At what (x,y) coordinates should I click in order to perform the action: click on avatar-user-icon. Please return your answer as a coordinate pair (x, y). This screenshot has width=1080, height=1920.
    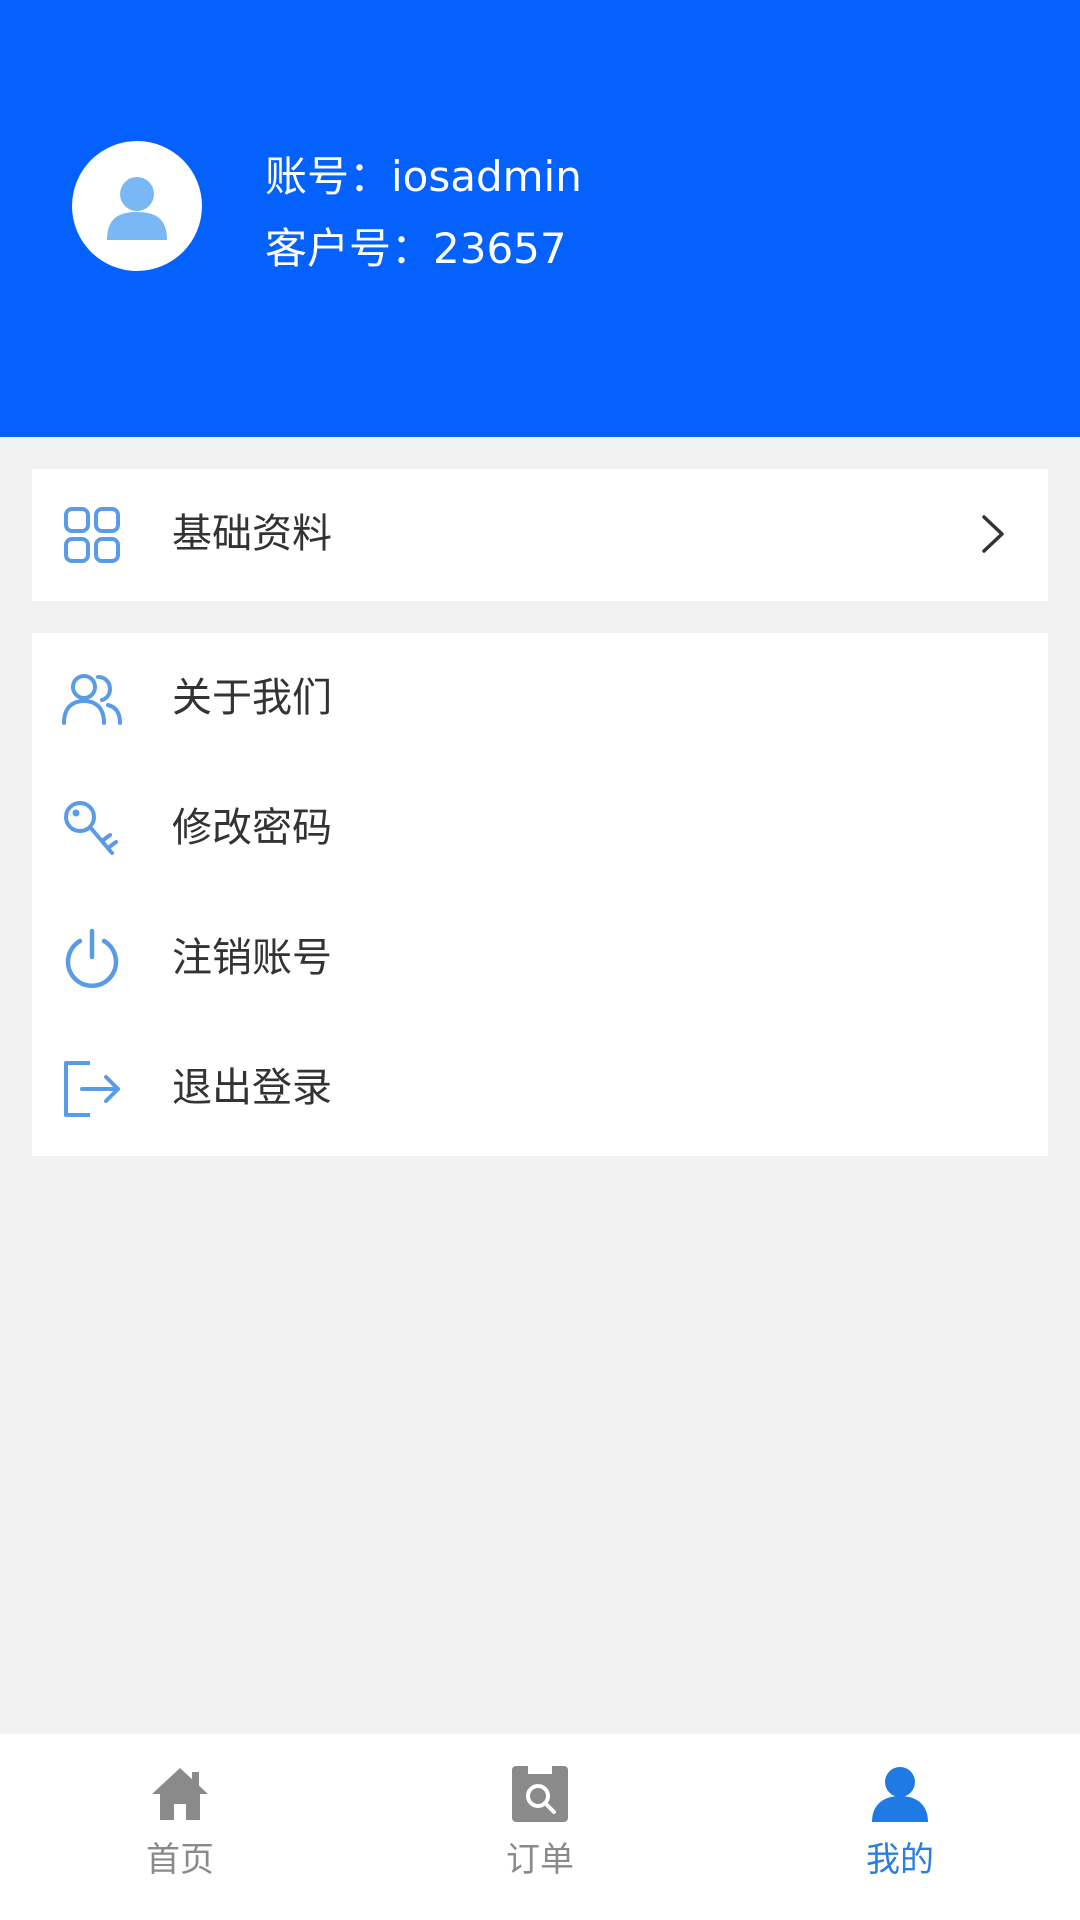
    Looking at the image, I should click on (137, 208).